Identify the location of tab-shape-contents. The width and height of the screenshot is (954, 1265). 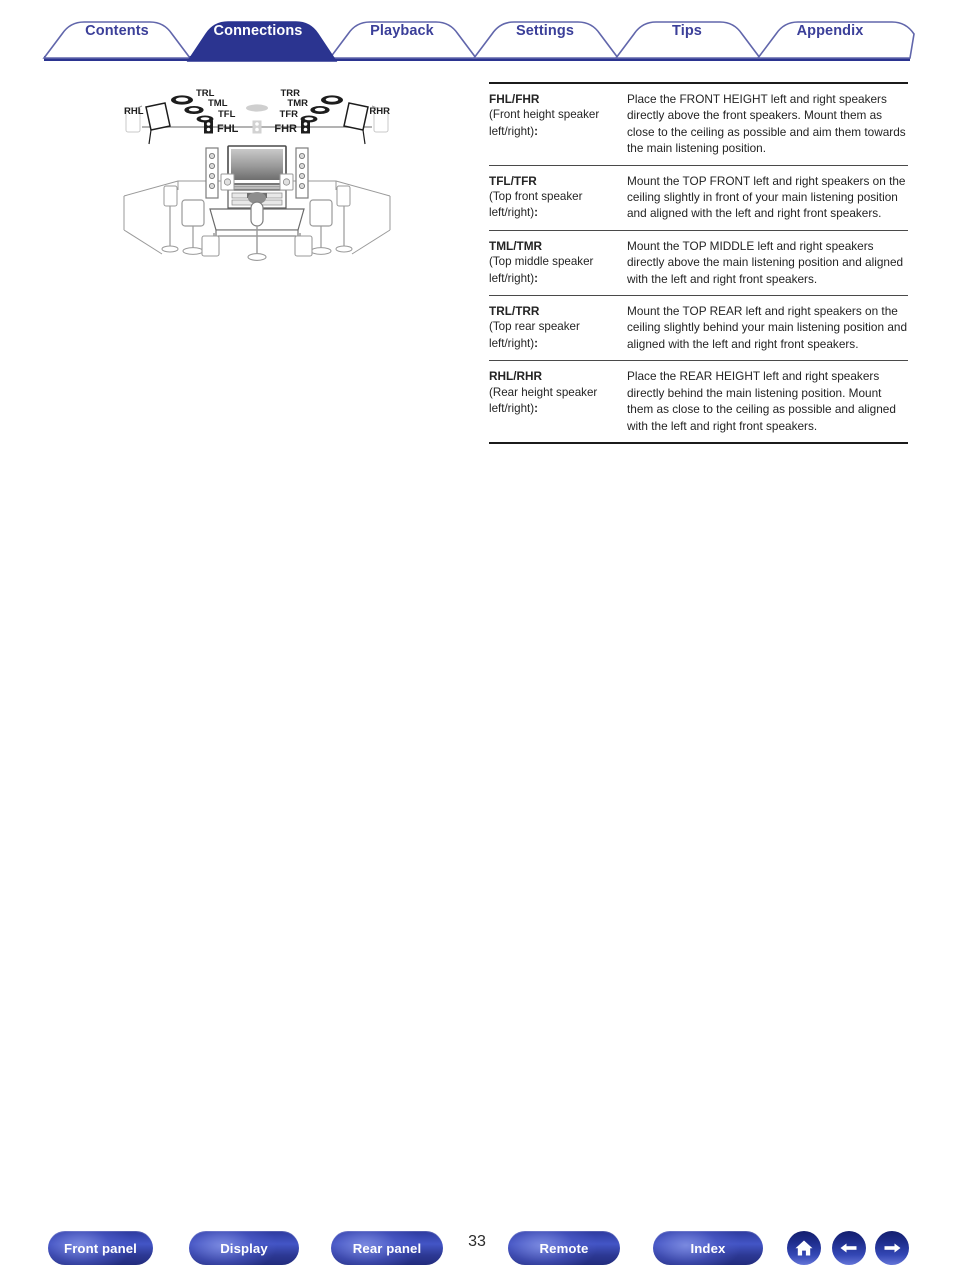
(117, 40).